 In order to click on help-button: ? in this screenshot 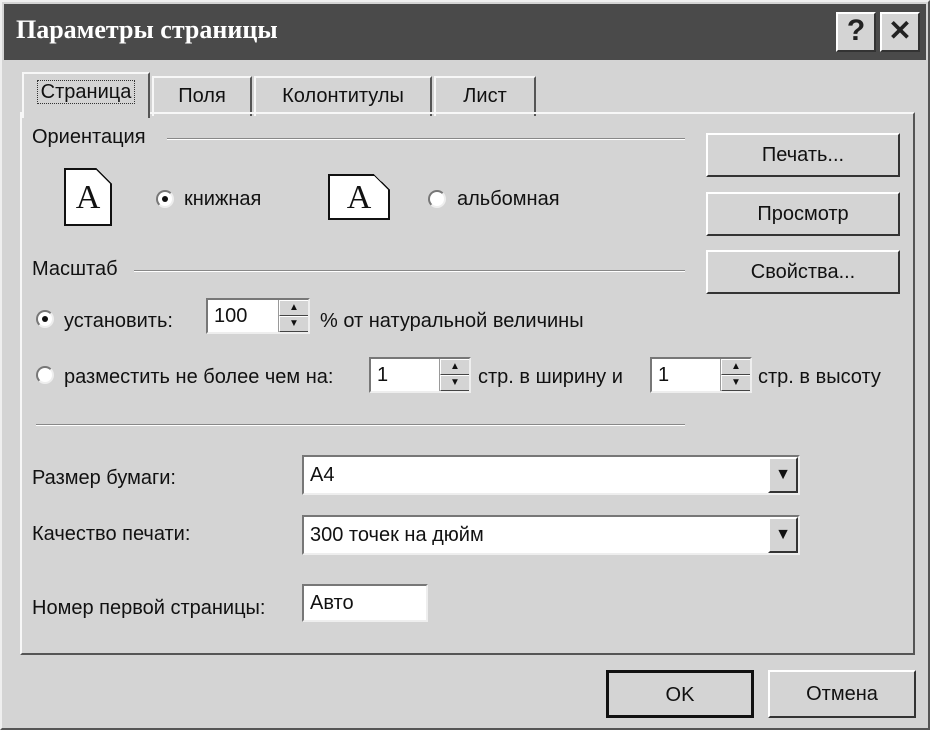, I will do `click(856, 32)`.